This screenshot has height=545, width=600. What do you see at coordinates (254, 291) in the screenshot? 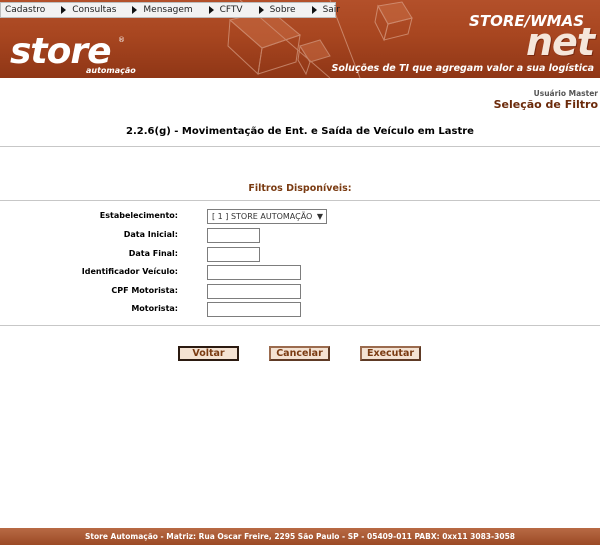
I see `cpf-motorista-input` at bounding box center [254, 291].